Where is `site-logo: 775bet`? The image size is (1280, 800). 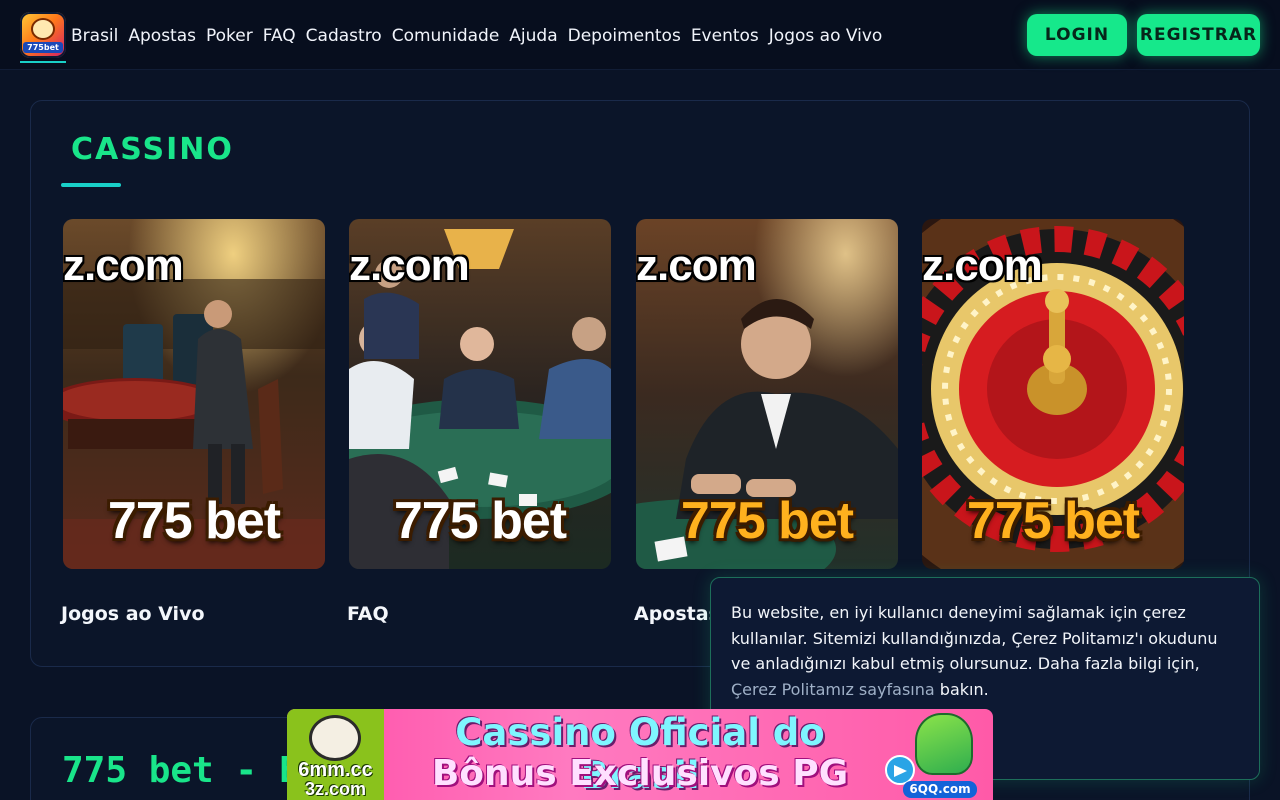 site-logo: 775bet is located at coordinates (43, 35).